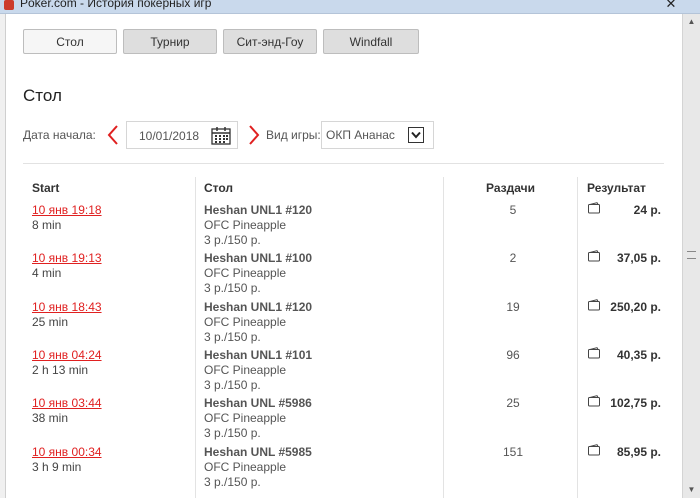  What do you see at coordinates (513, 307) in the screenshot?
I see `hands-count: 19` at bounding box center [513, 307].